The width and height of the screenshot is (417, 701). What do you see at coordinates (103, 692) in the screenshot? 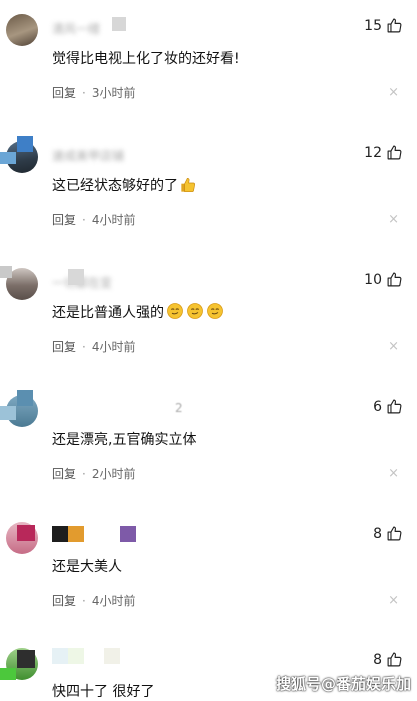
I see `comment-text: 快四十了 很好了` at bounding box center [103, 692].